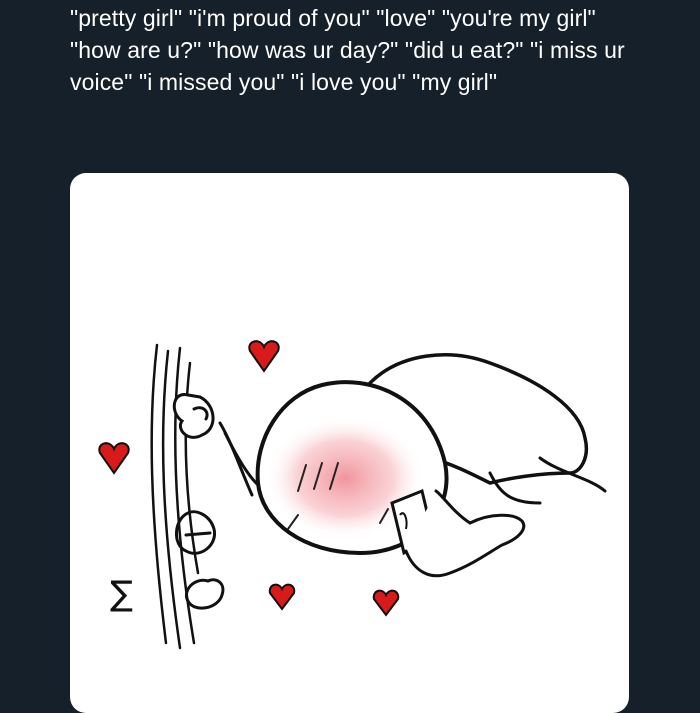  Describe the element at coordinates (175, 496) in the screenshot. I see `motion-lines` at that location.